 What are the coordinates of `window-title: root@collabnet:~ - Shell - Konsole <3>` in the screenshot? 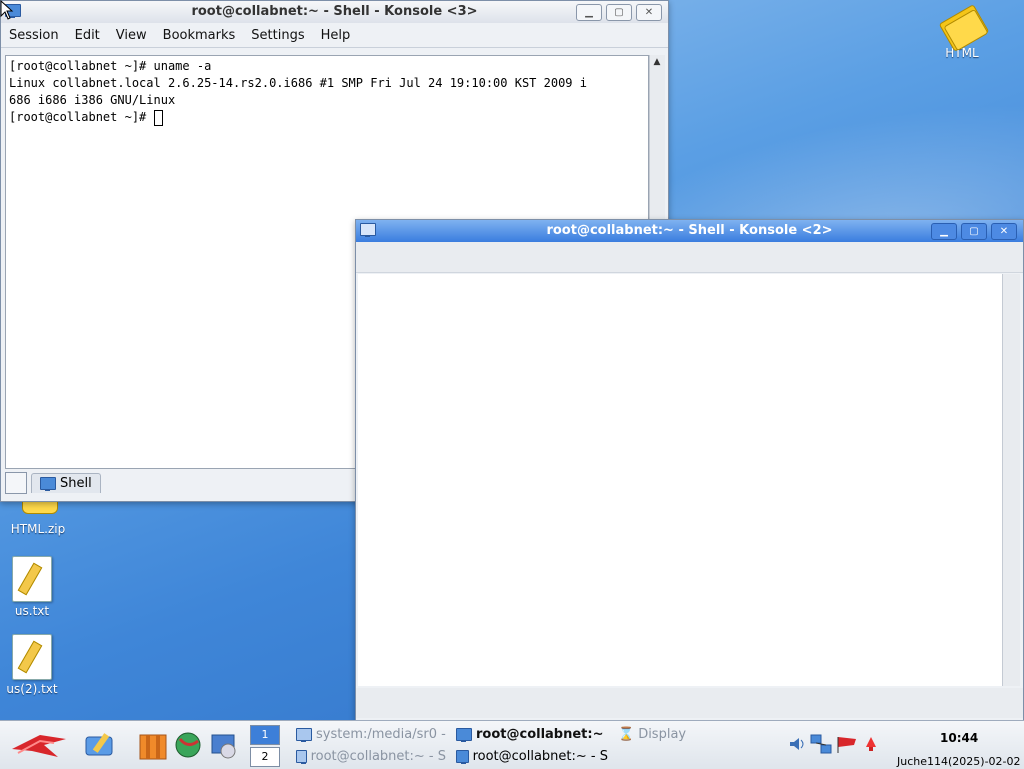 It's located at (334, 11).